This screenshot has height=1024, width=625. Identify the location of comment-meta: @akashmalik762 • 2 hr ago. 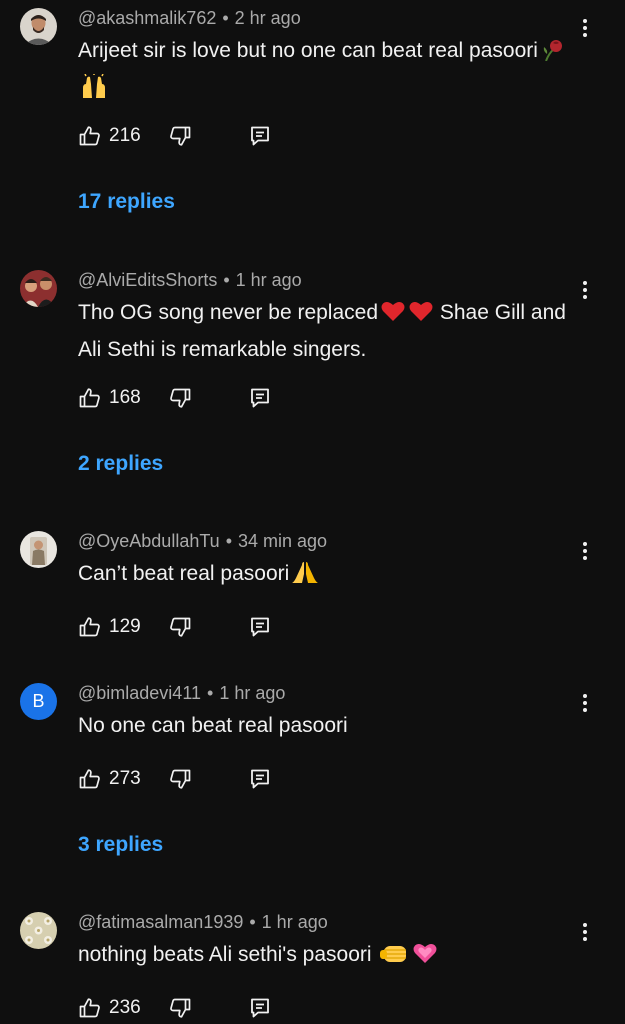
(189, 18).